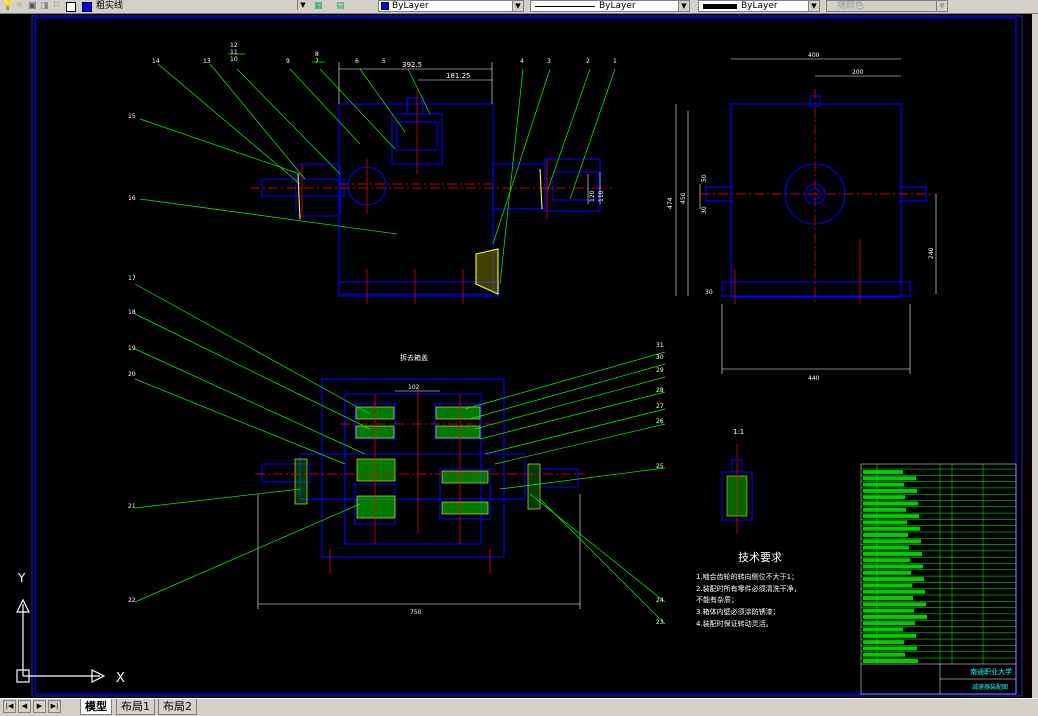 The width and height of the screenshot is (1038, 716). What do you see at coordinates (110, 6) in the screenshot?
I see `layer-name: 粗实线` at bounding box center [110, 6].